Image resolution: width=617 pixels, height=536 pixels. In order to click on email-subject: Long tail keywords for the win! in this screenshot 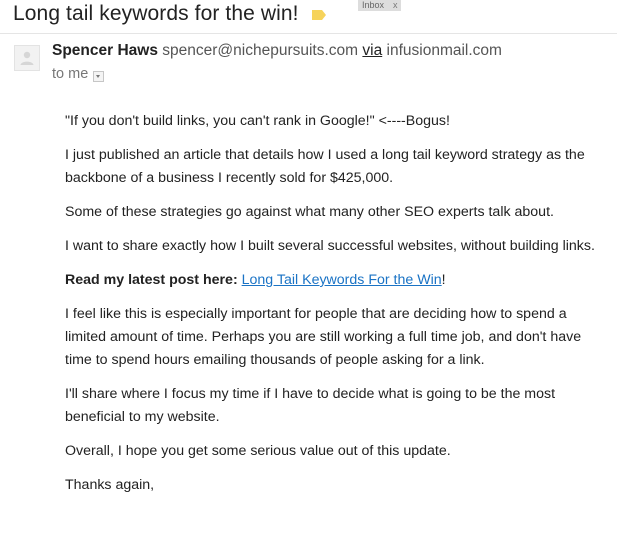, I will do `click(156, 13)`.